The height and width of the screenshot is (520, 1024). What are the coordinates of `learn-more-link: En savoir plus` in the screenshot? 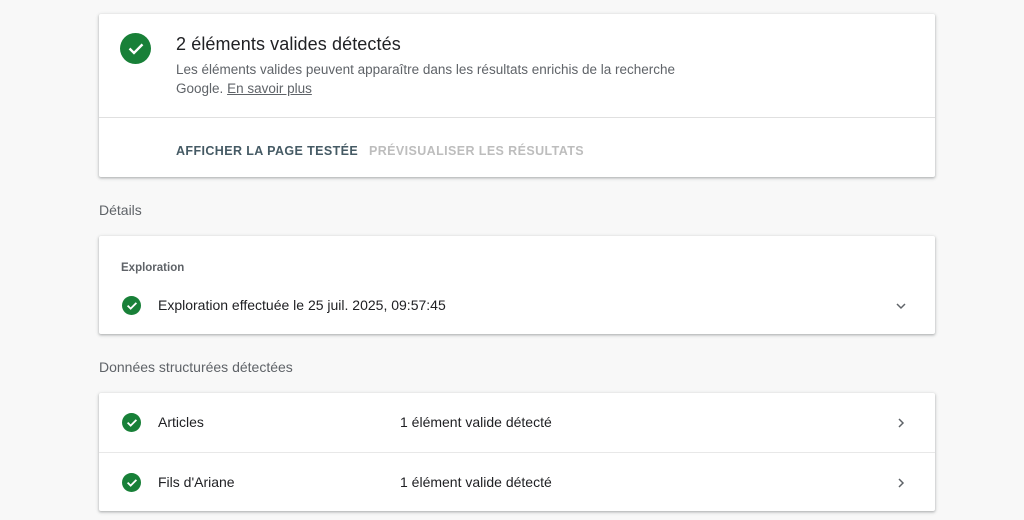 It's located at (269, 88).